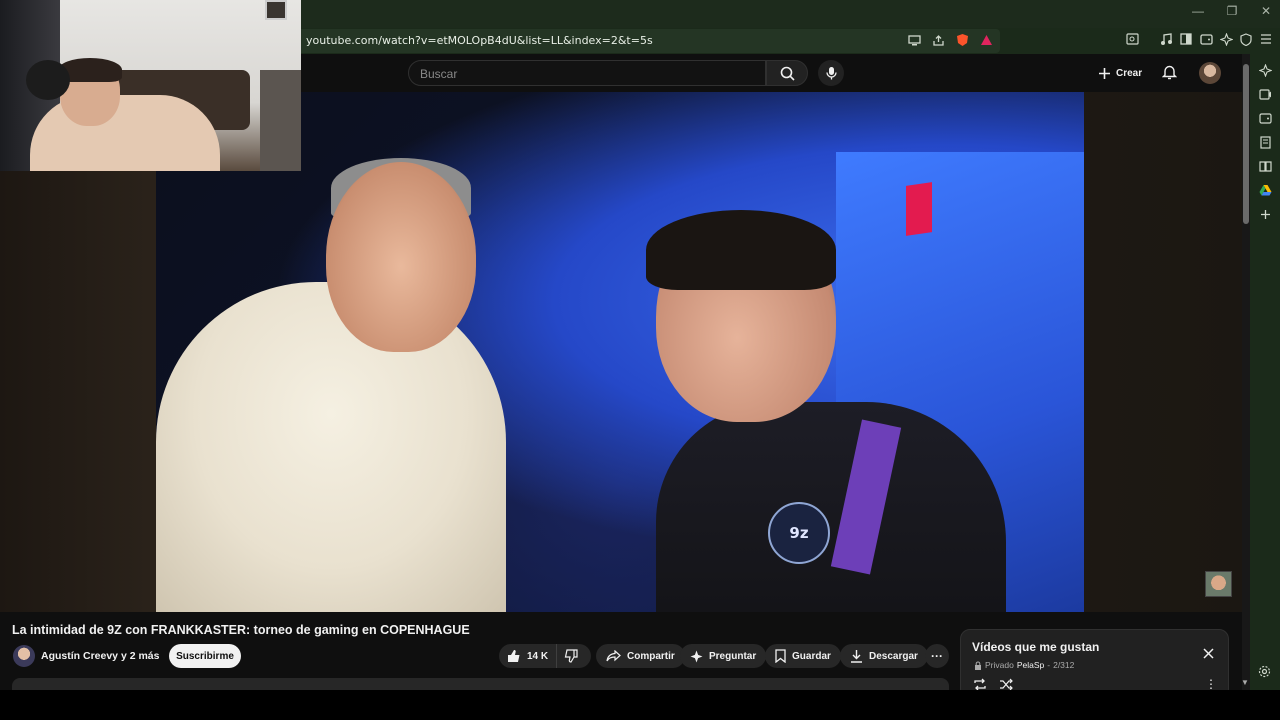 Image resolution: width=1280 pixels, height=720 pixels. I want to click on browser-toolbar, so click(1199, 39).